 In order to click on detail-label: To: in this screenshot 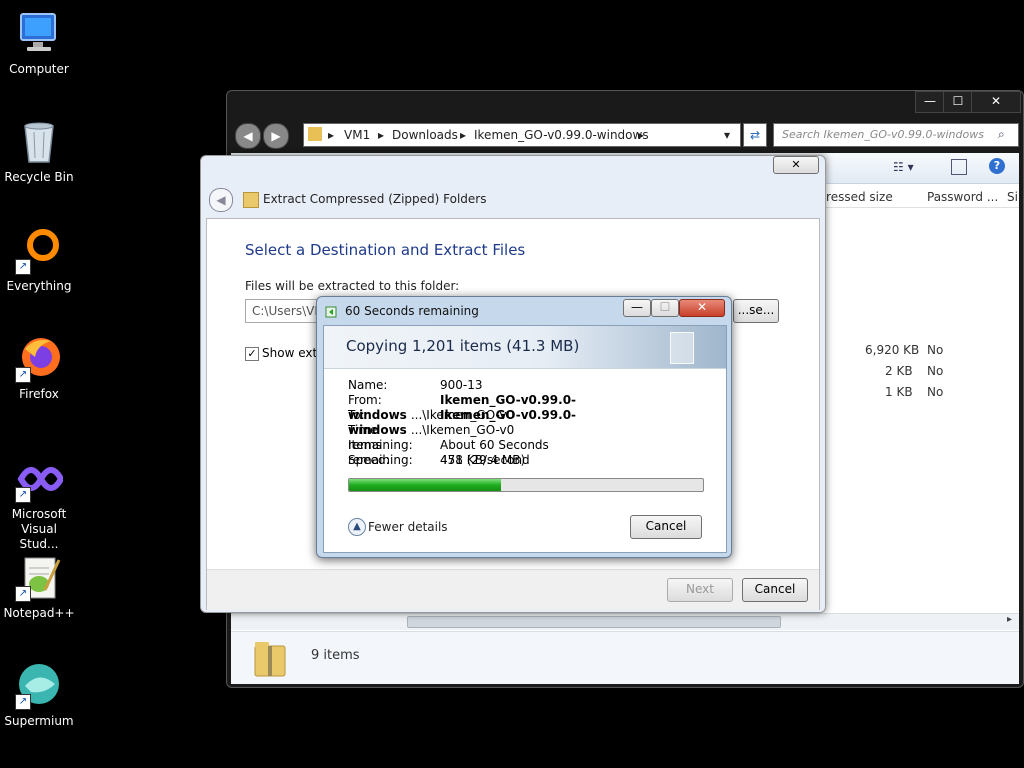, I will do `click(356, 415)`.